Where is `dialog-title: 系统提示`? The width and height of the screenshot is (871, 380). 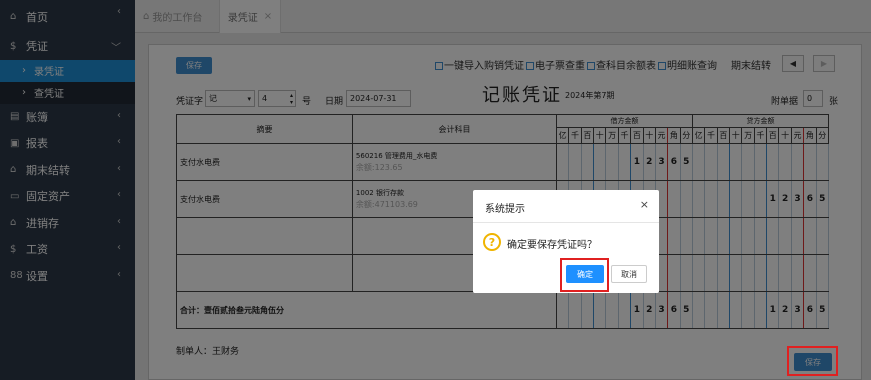 dialog-title: 系统提示 is located at coordinates (505, 209).